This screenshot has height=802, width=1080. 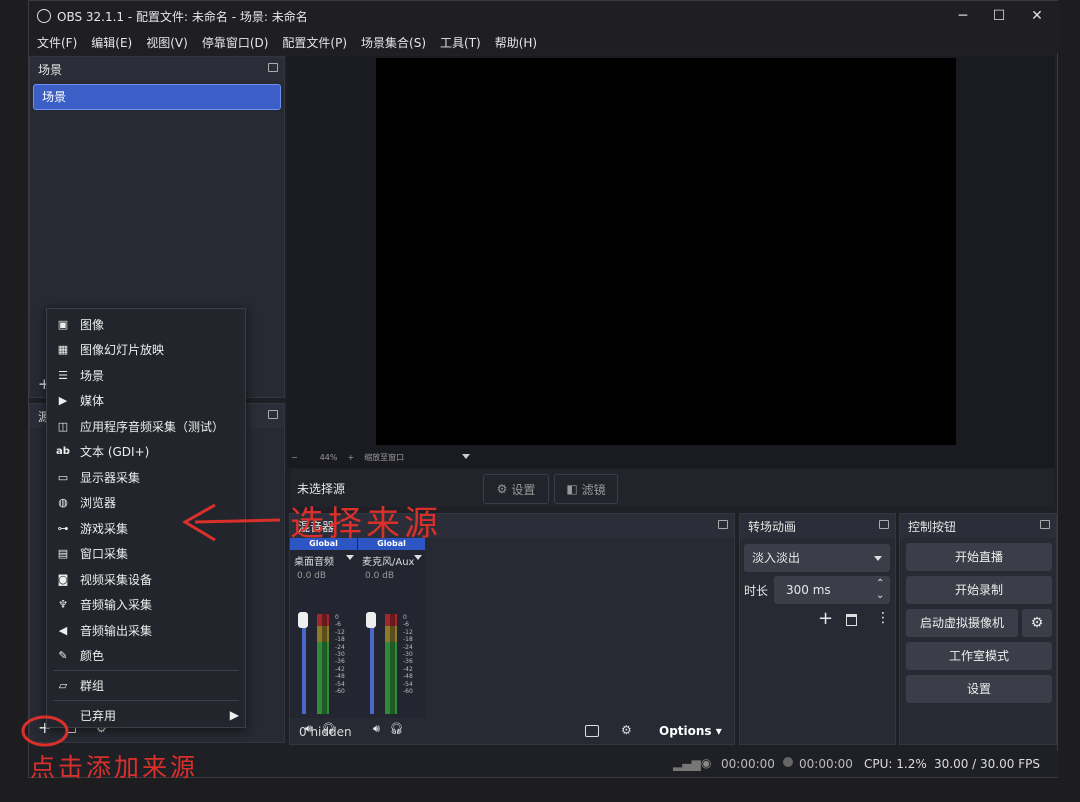 What do you see at coordinates (114, 767) in the screenshot?
I see `annotation-click-add: 点击添加来源` at bounding box center [114, 767].